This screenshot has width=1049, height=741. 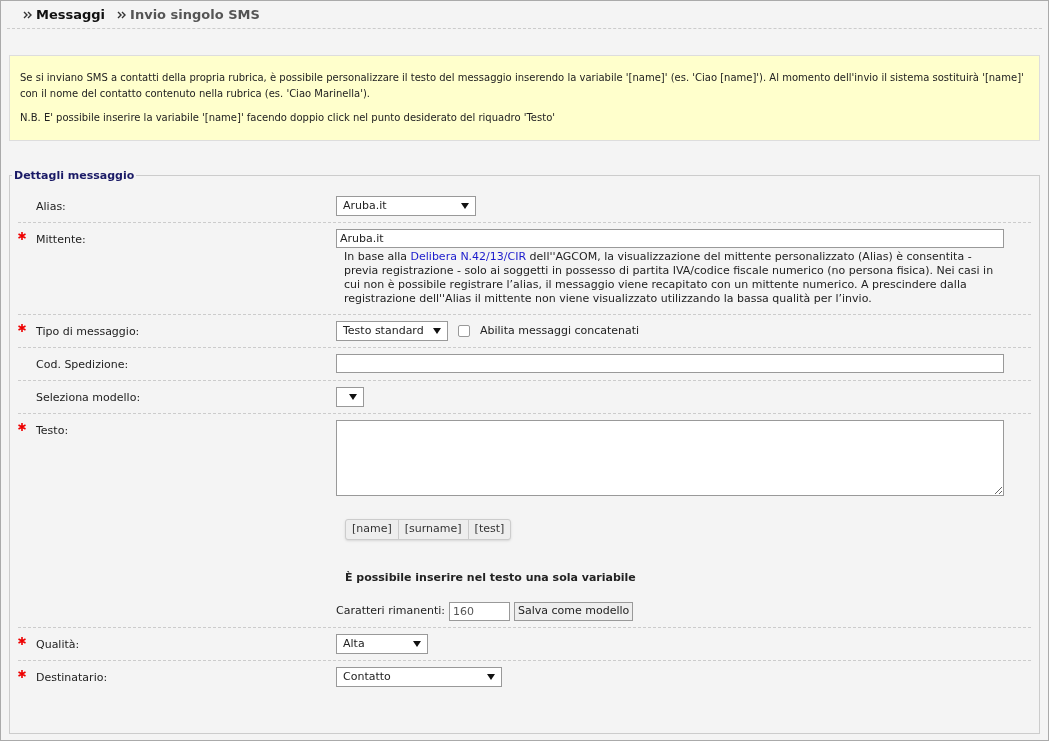 I want to click on message-textarea, so click(x=670, y=457).